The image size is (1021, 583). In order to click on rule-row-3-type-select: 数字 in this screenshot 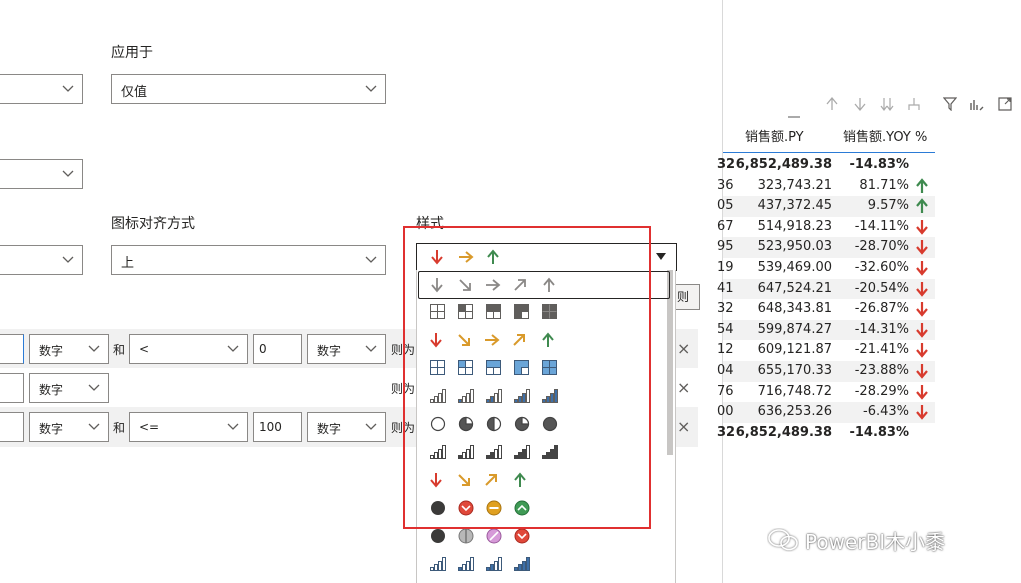, I will do `click(69, 427)`.